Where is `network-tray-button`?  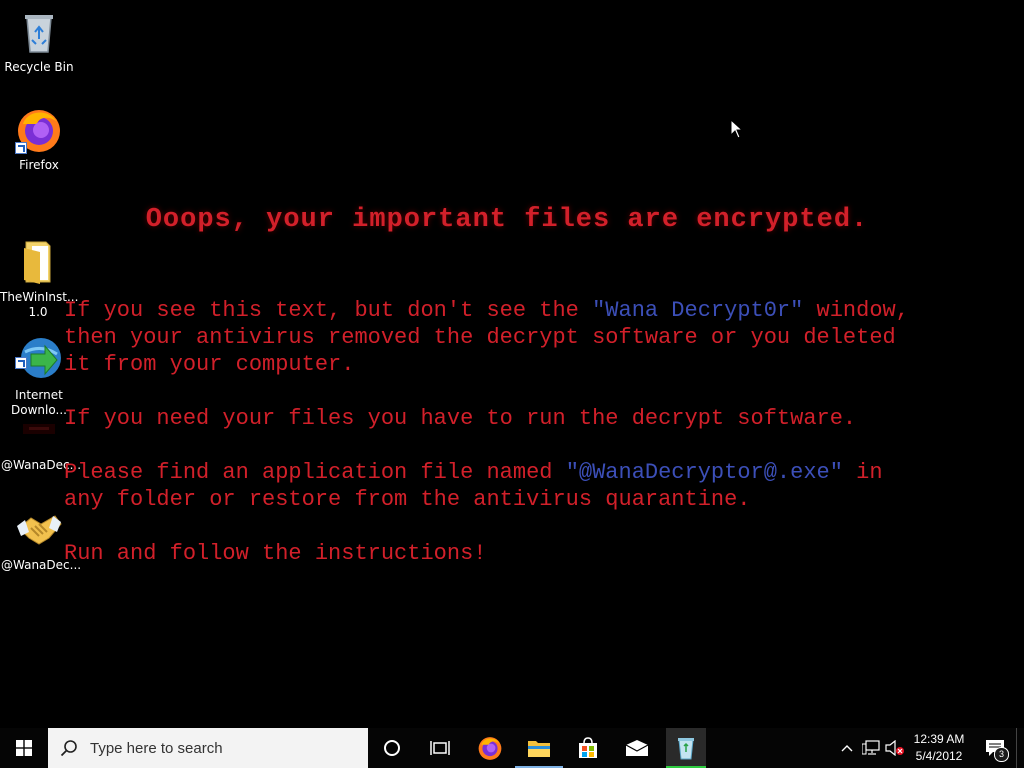
network-tray-button is located at coordinates (871, 748).